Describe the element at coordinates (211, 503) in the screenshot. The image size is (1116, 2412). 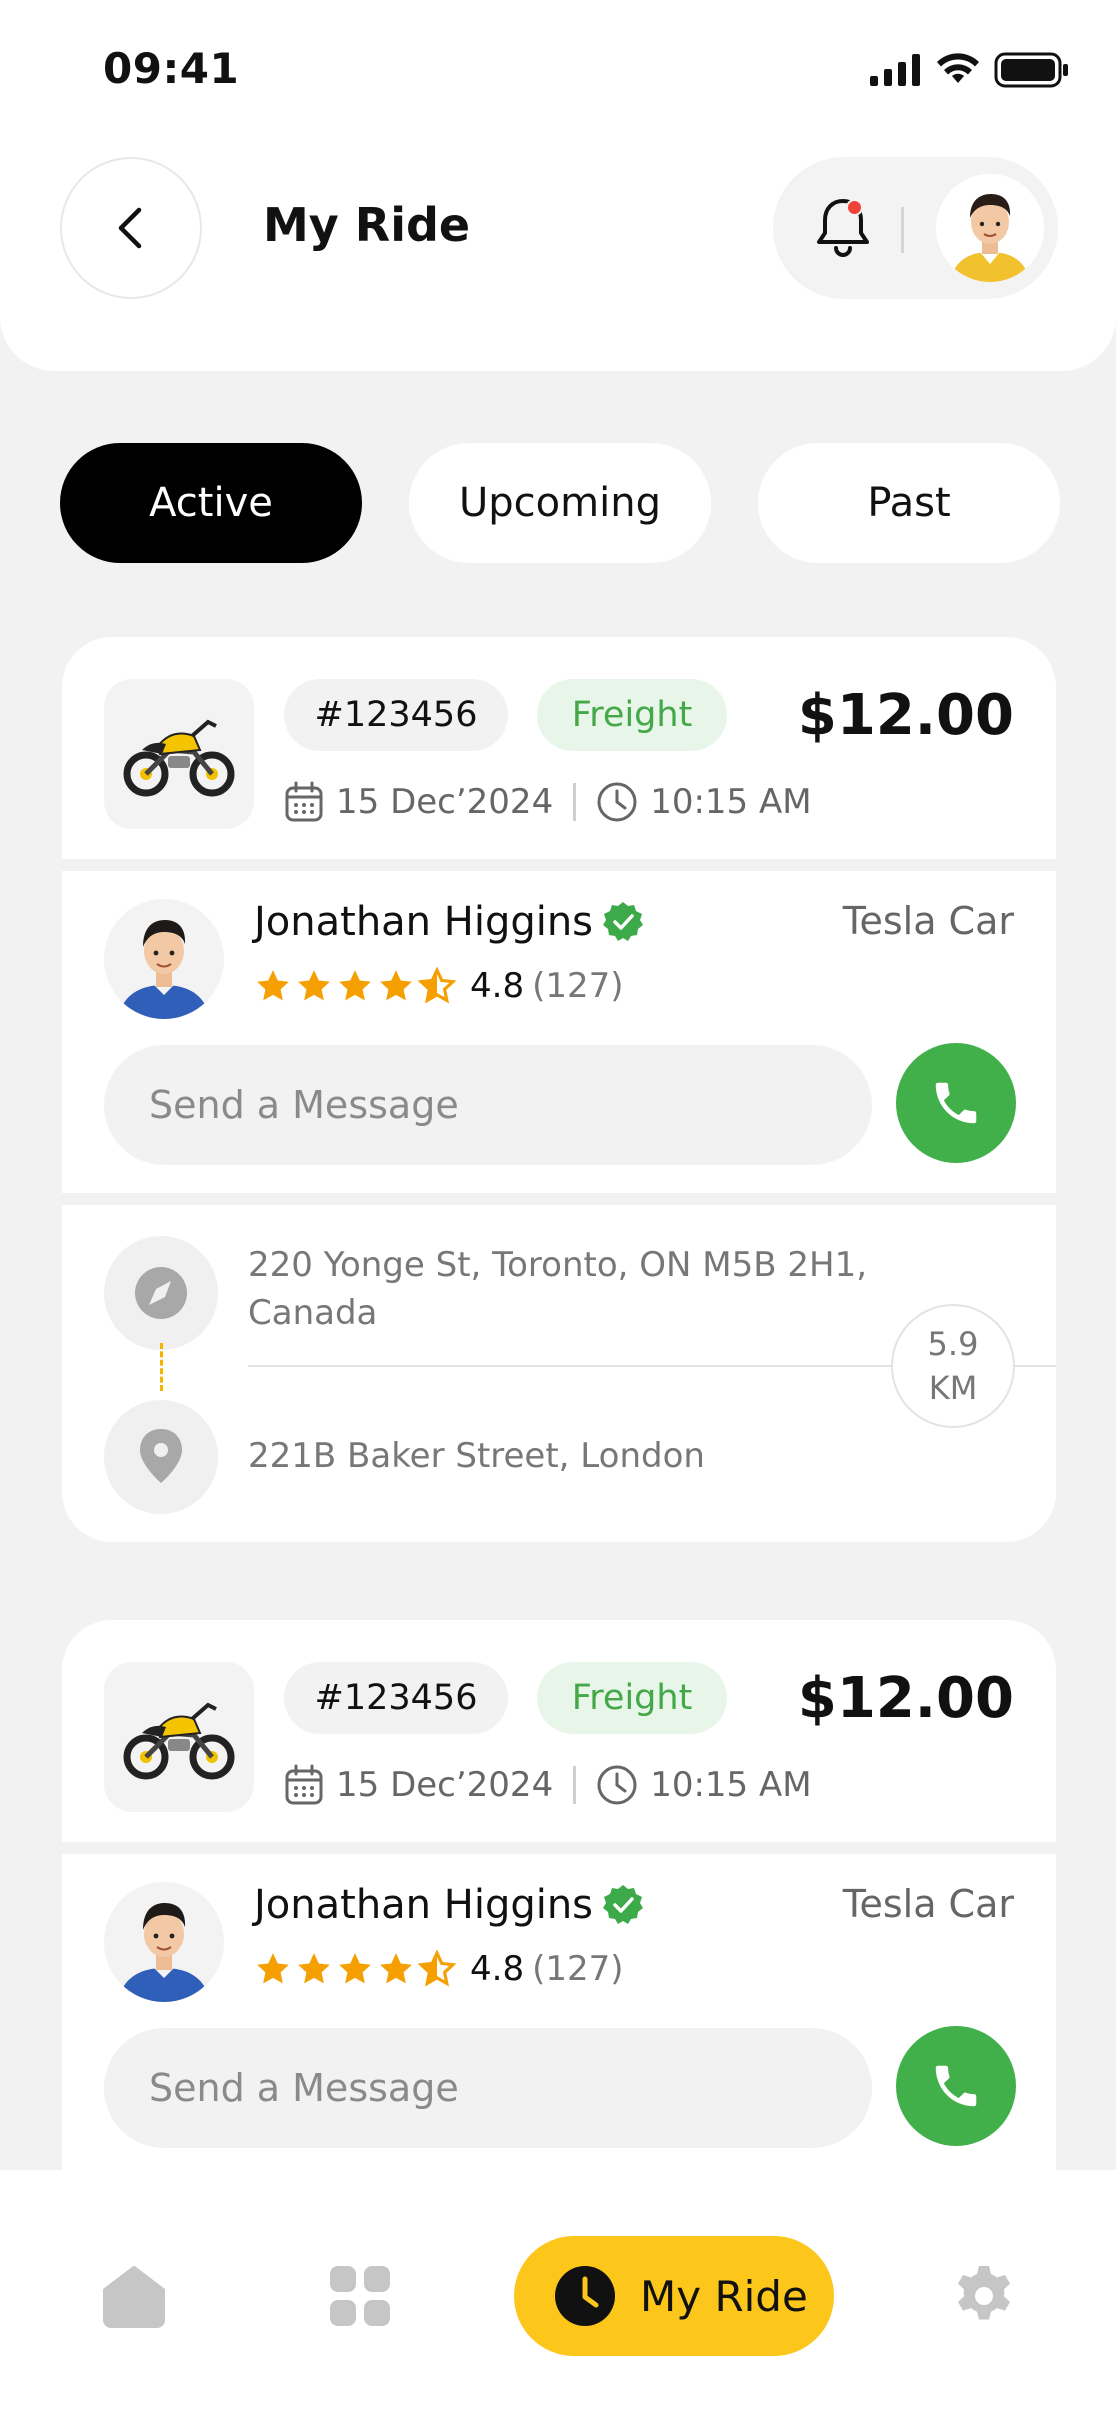
I see `tab-active: Active` at that location.